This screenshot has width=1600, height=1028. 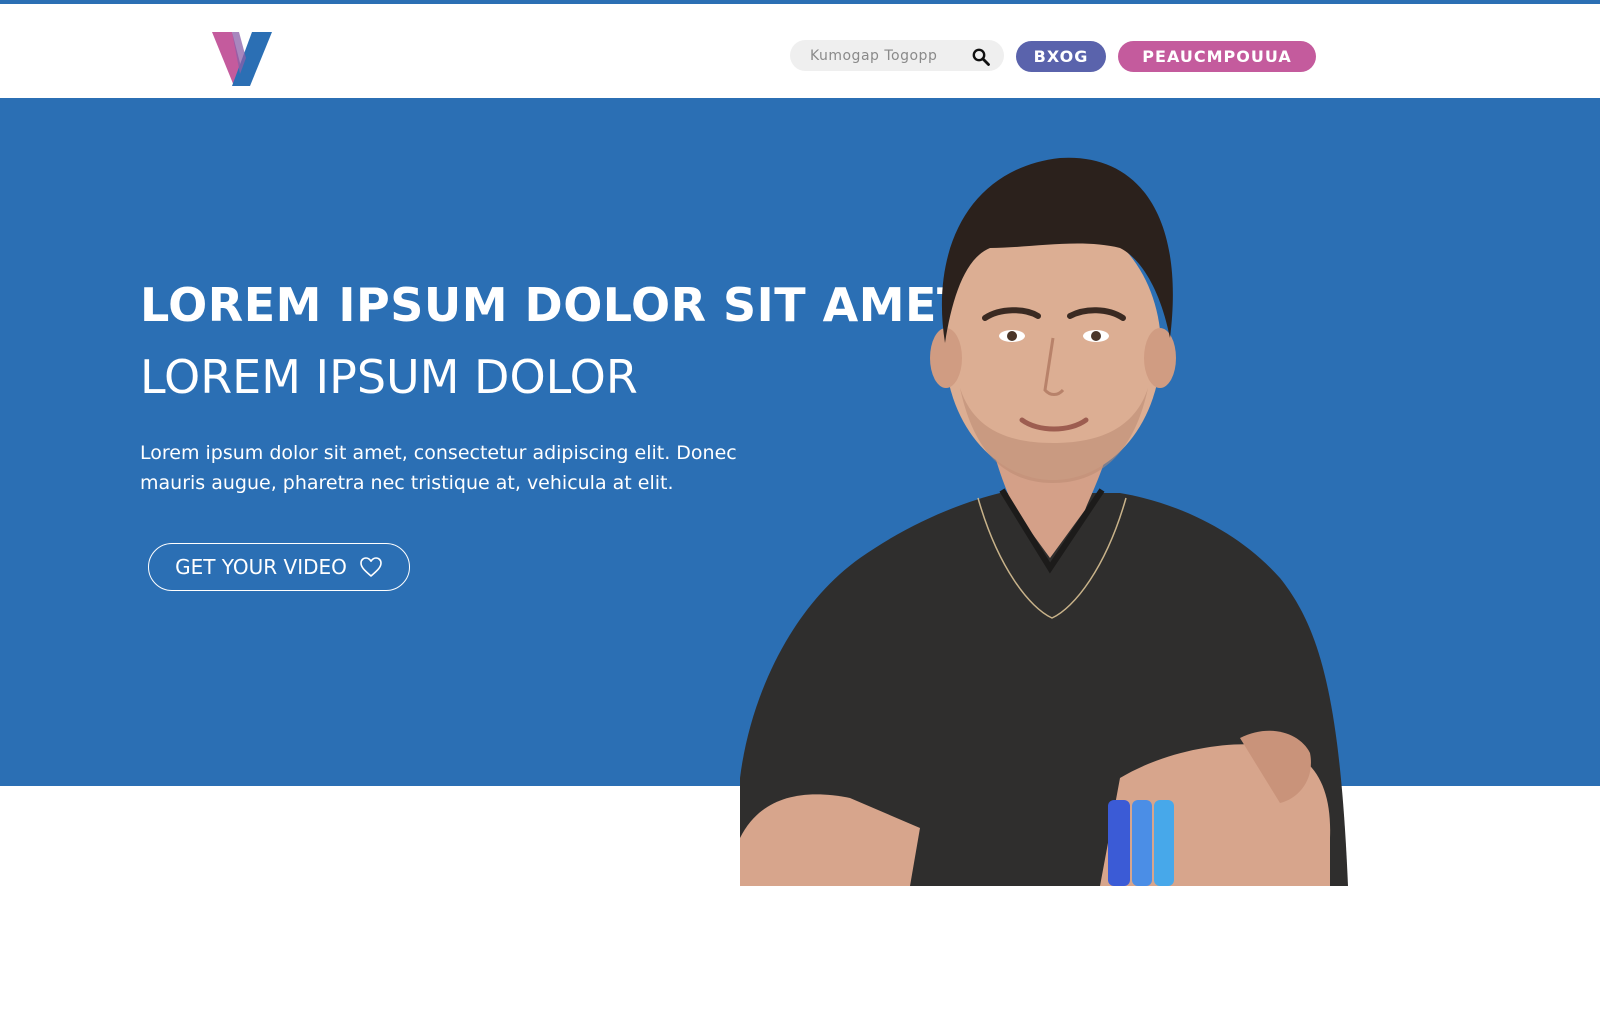 I want to click on heart-icon, so click(x=371, y=567).